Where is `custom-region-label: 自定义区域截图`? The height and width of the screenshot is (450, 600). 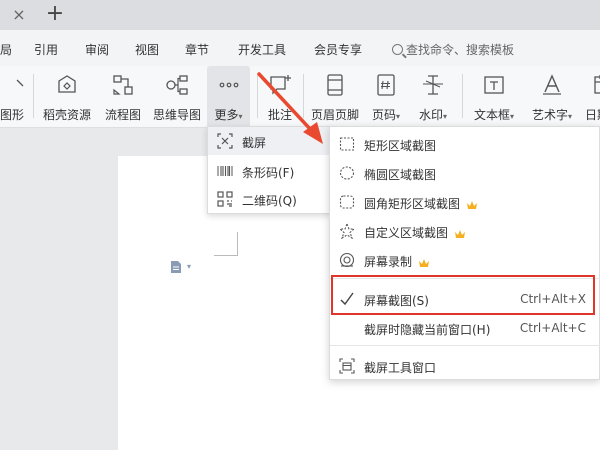 custom-region-label: 自定义区域截图 is located at coordinates (415, 232).